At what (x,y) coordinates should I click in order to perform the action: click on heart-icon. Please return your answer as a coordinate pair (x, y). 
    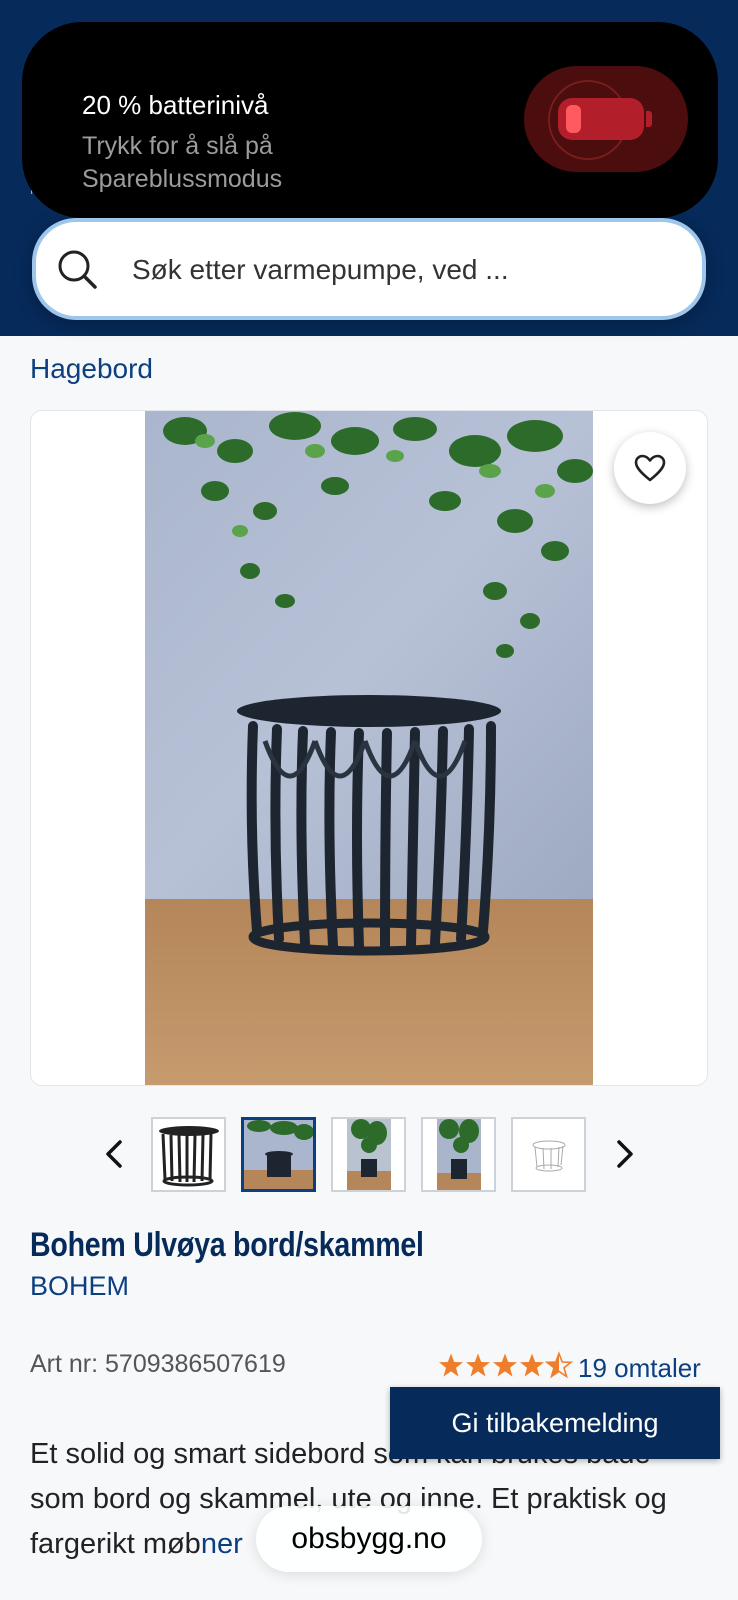
    Looking at the image, I should click on (650, 468).